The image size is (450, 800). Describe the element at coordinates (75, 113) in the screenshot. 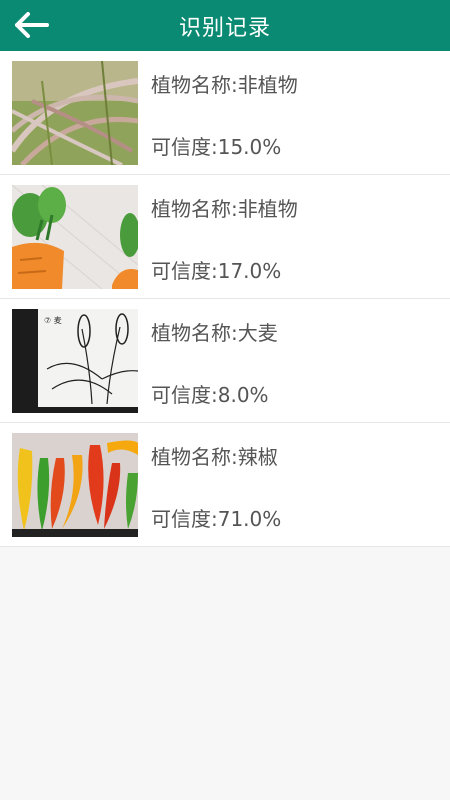

I see `rice-ears-photo` at that location.